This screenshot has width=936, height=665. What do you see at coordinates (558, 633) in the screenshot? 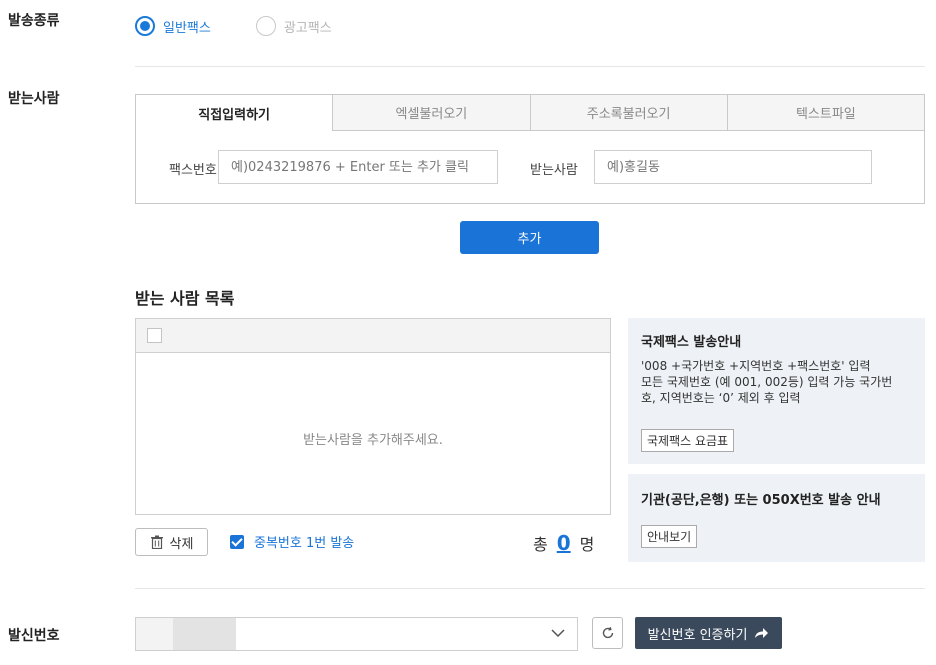
I see `chevron-down-icon` at bounding box center [558, 633].